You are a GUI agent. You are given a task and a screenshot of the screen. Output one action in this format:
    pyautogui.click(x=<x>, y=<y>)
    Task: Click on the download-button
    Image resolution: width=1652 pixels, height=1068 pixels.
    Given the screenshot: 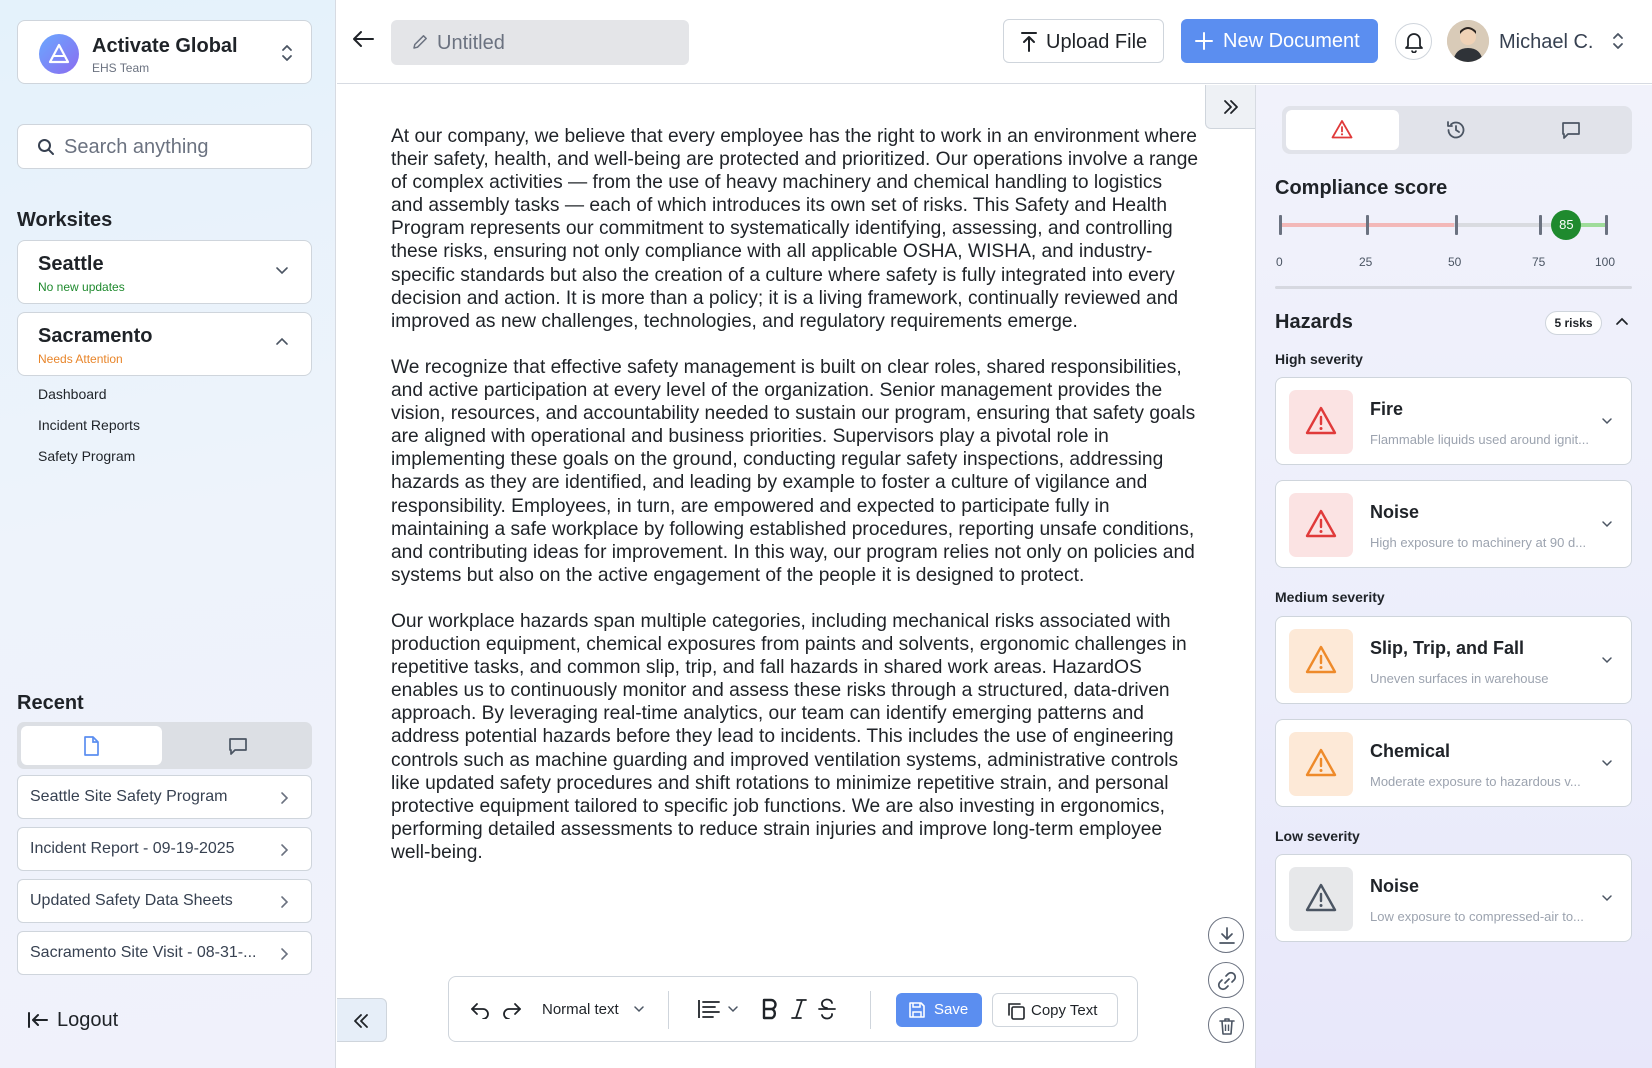 What is the action you would take?
    pyautogui.click(x=1226, y=935)
    